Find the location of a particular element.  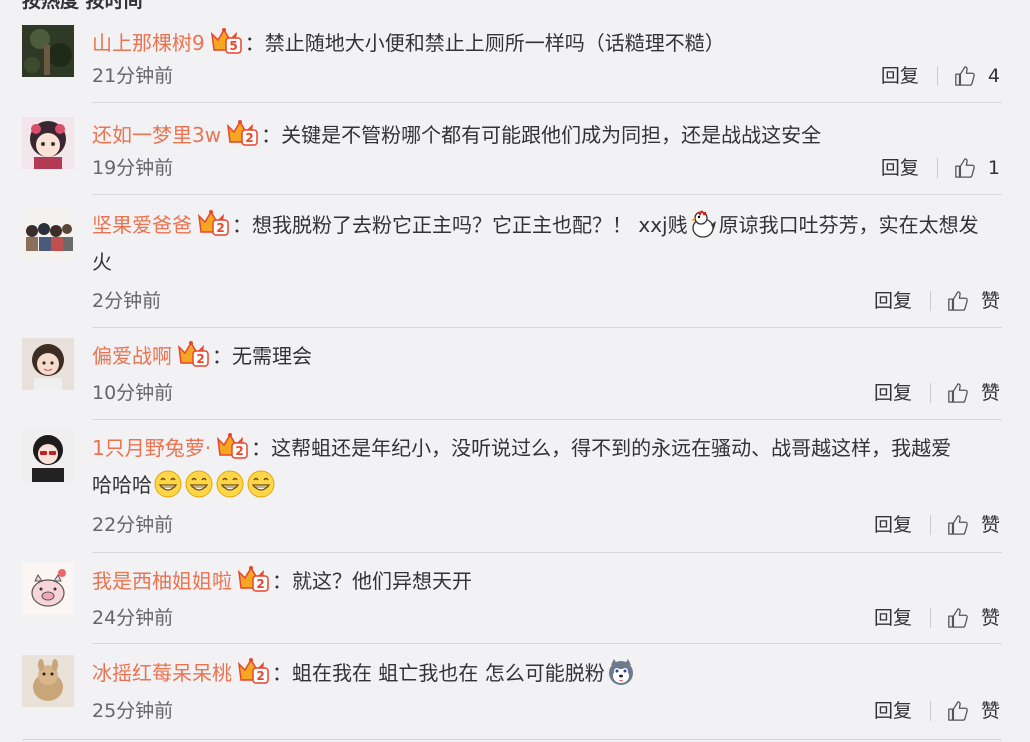

timestamp: 21分钟前 is located at coordinates (133, 76).